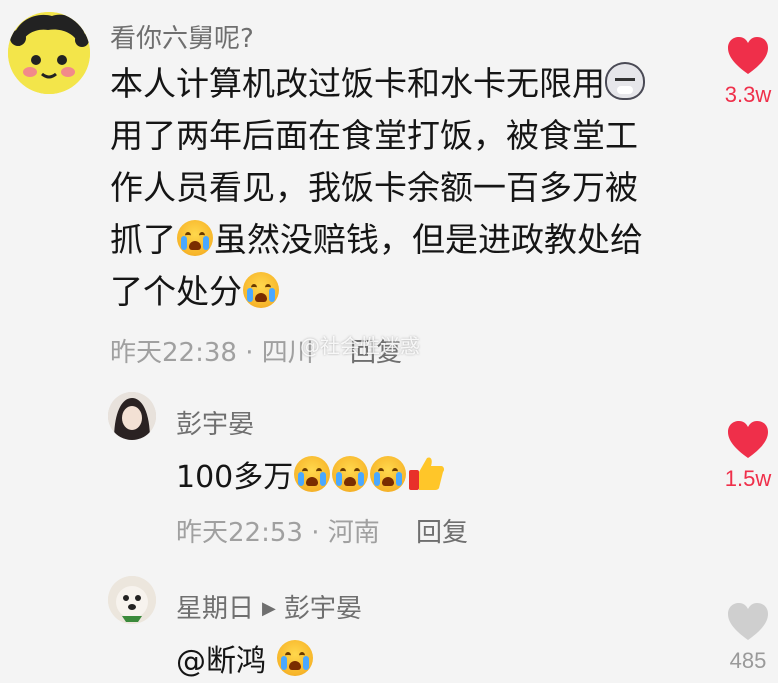 This screenshot has width=778, height=683. Describe the element at coordinates (442, 533) in the screenshot. I see `reply1-reply-button: 回复` at that location.